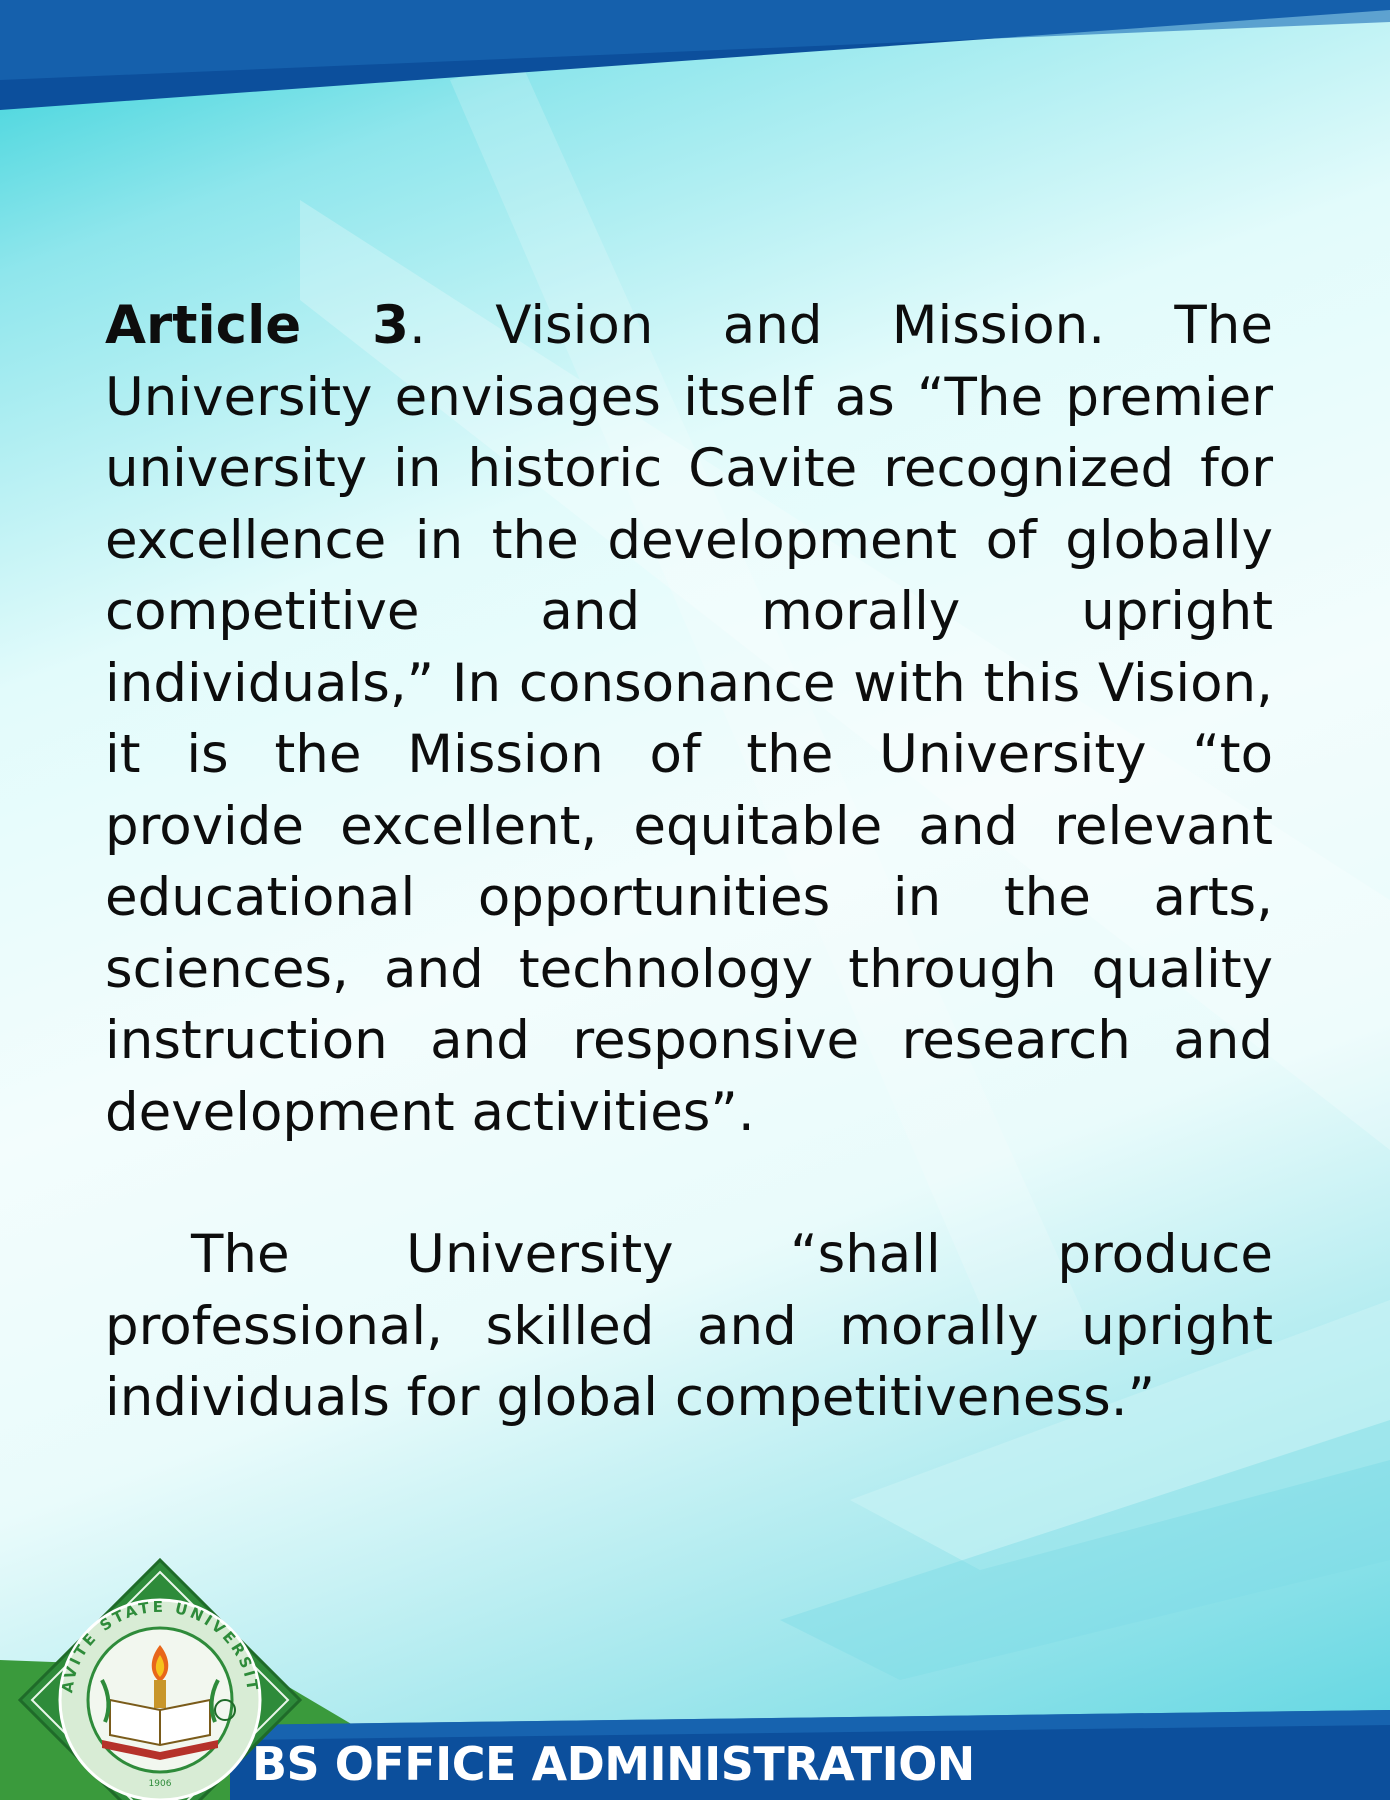 The image size is (1390, 1800). What do you see at coordinates (257, 325) in the screenshot?
I see `article-label: Article 3` at bounding box center [257, 325].